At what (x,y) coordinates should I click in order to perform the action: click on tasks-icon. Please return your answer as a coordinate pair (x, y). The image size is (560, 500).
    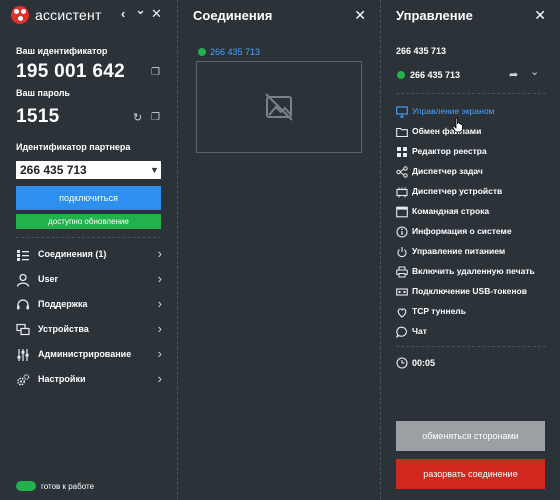
    Looking at the image, I should click on (402, 172).